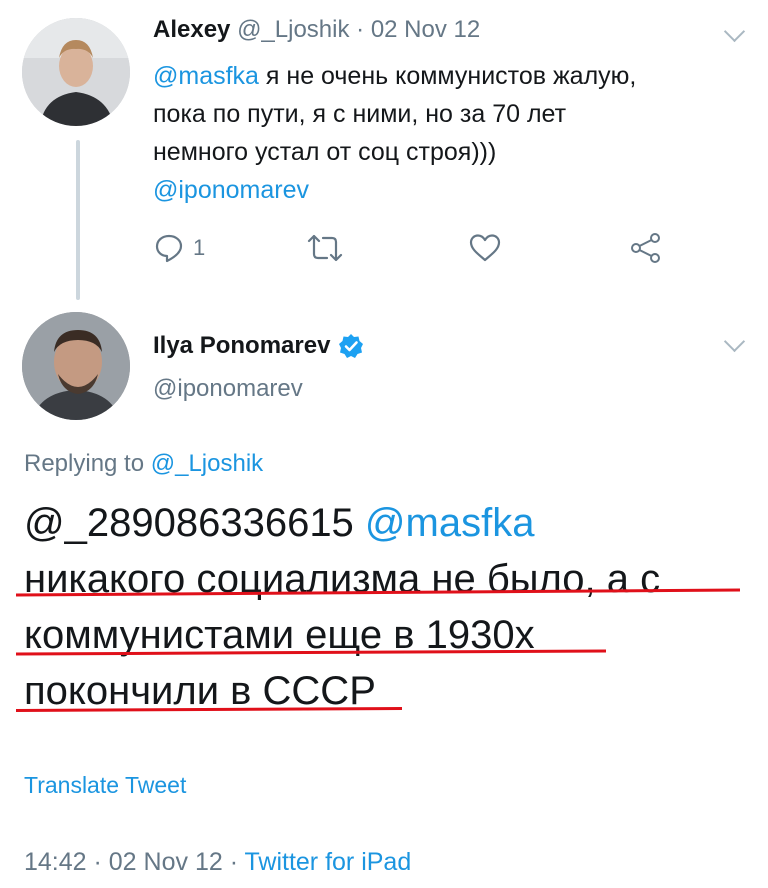  Describe the element at coordinates (78, 220) in the screenshot. I see `thread-connector-line` at that location.